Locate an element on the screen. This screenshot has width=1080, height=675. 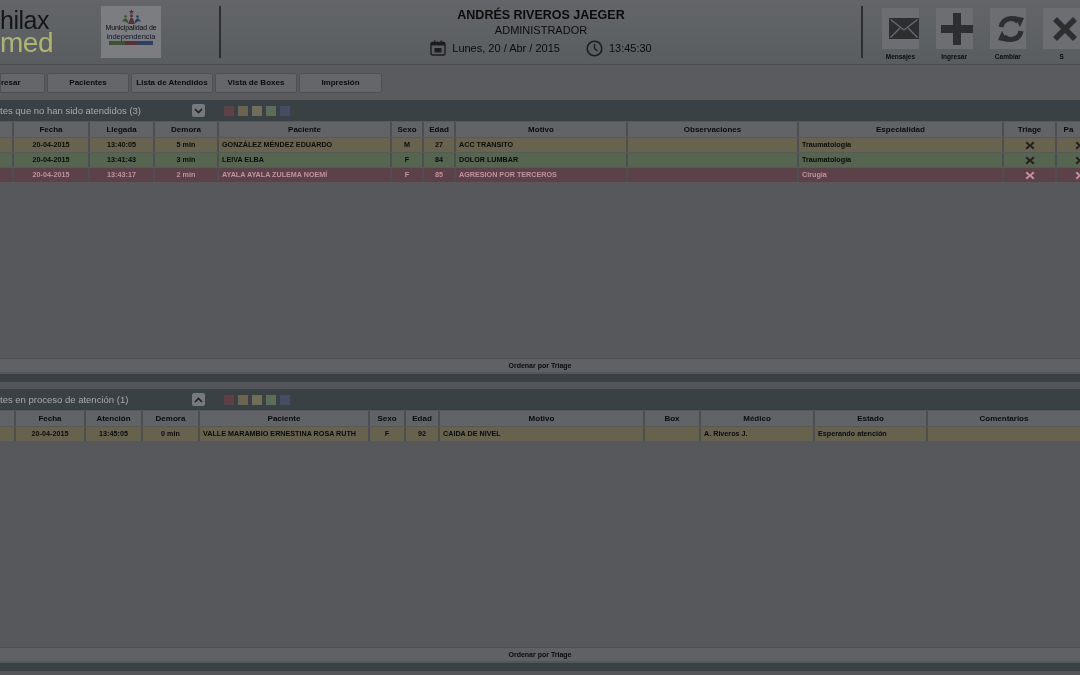
section-title: tes que no han sido atendidos (3) is located at coordinates (71, 110).